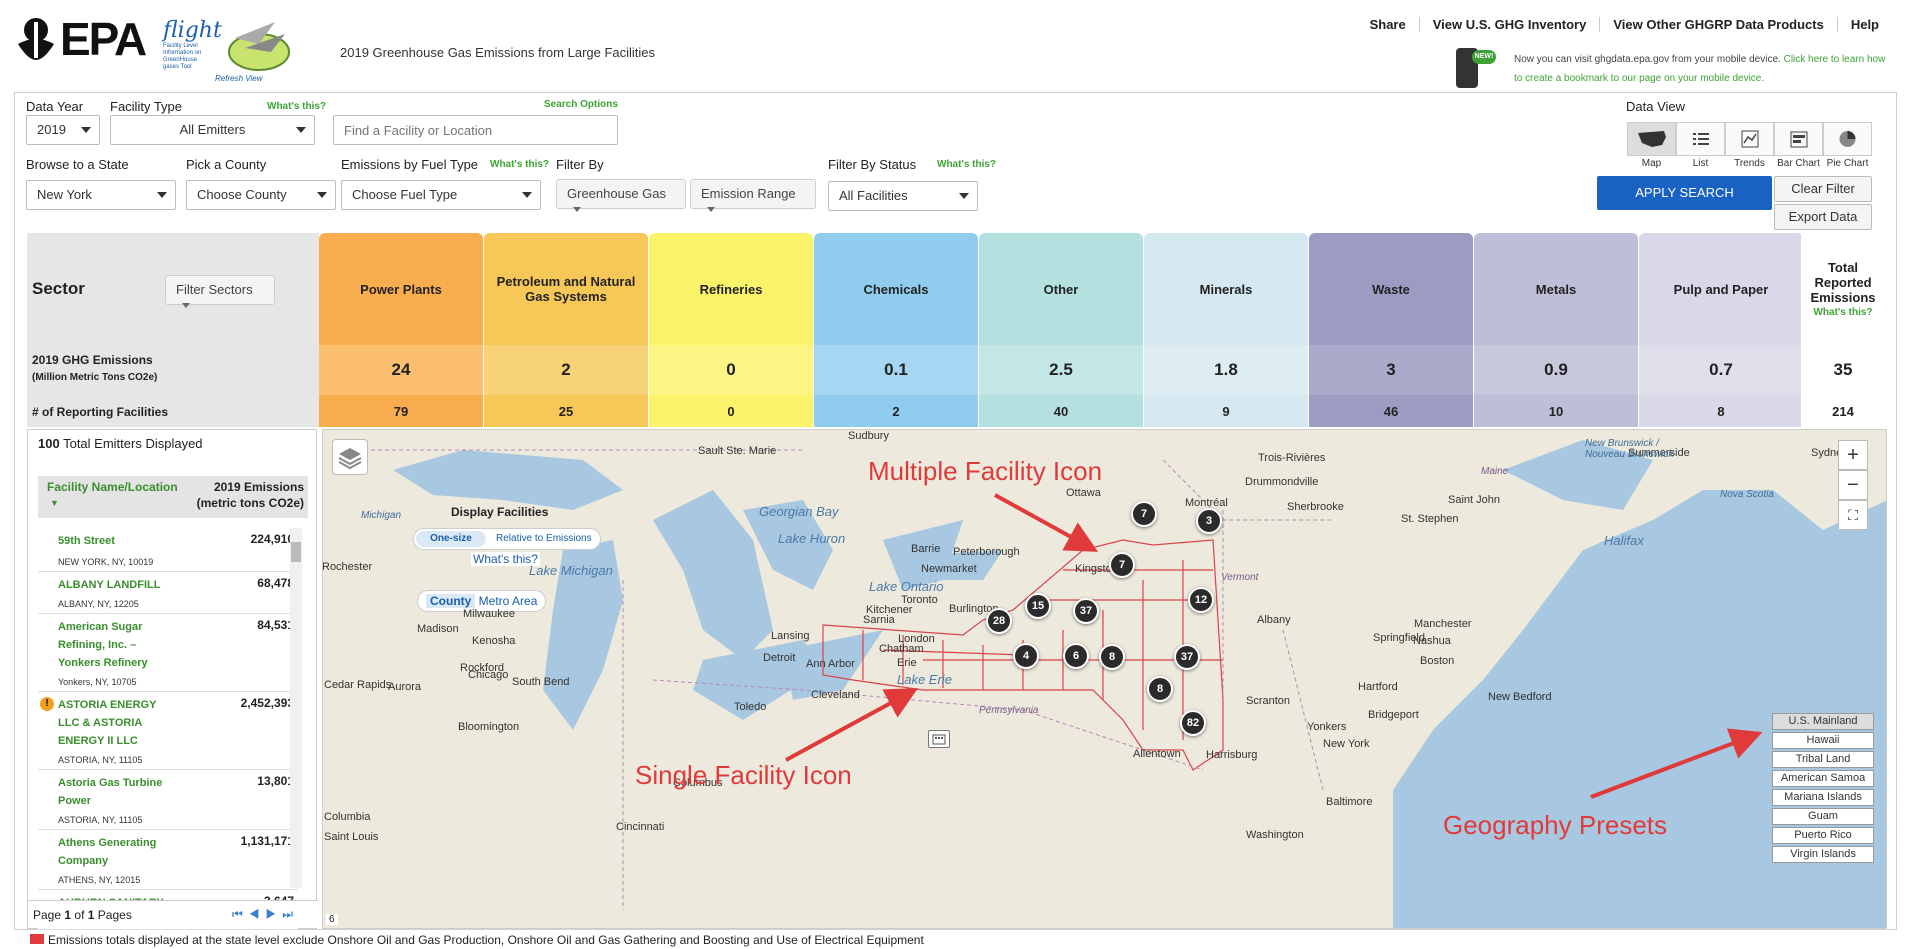 The image size is (1920, 949). What do you see at coordinates (451, 539) in the screenshot?
I see `one-size-toggle: One-size` at bounding box center [451, 539].